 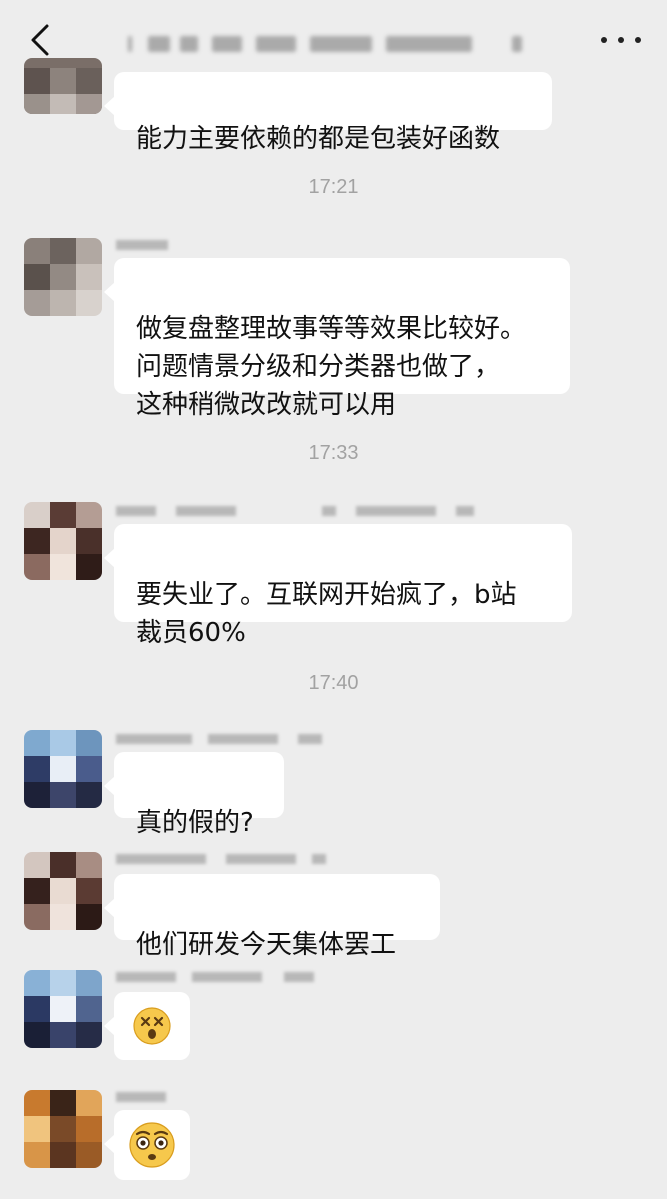 What do you see at coordinates (266, 945) in the screenshot?
I see `message-text: 他们研发今天集体罢工` at bounding box center [266, 945].